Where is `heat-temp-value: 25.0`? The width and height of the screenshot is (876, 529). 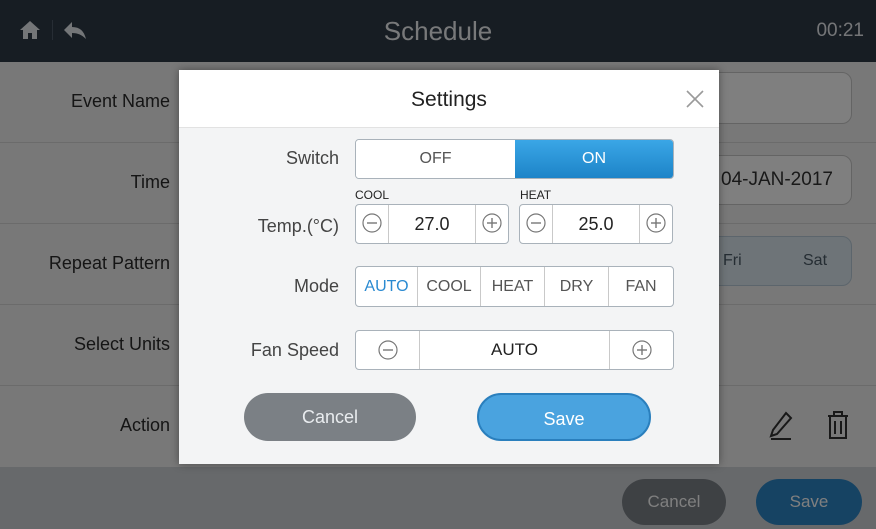
heat-temp-value: 25.0 is located at coordinates (596, 224).